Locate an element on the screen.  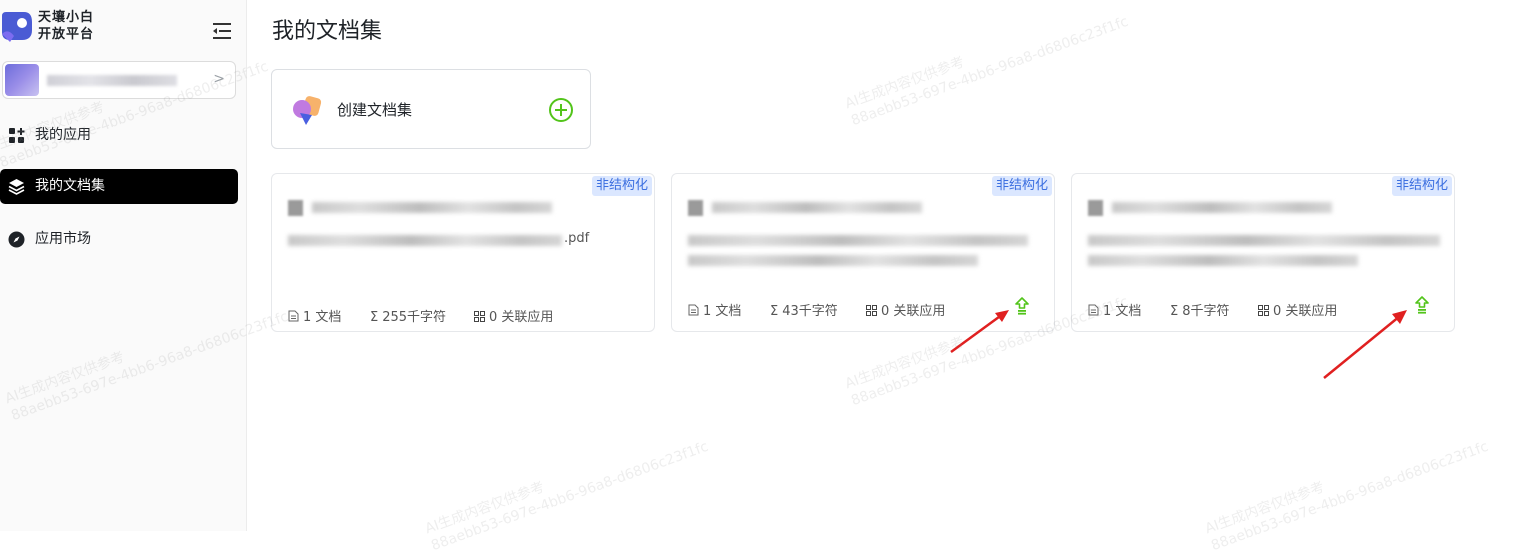
create-doc-set-label: 创建文档集 is located at coordinates (375, 110).